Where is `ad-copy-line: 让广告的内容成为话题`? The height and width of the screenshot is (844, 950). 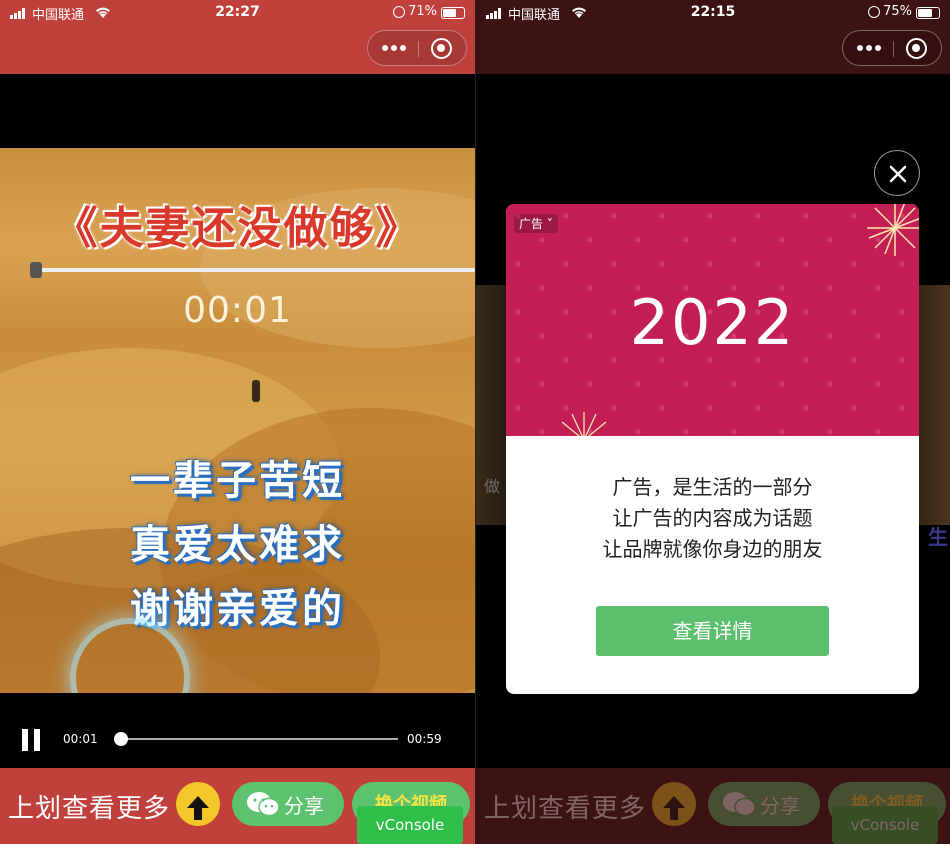 ad-copy-line: 让广告的内容成为话题 is located at coordinates (712, 518).